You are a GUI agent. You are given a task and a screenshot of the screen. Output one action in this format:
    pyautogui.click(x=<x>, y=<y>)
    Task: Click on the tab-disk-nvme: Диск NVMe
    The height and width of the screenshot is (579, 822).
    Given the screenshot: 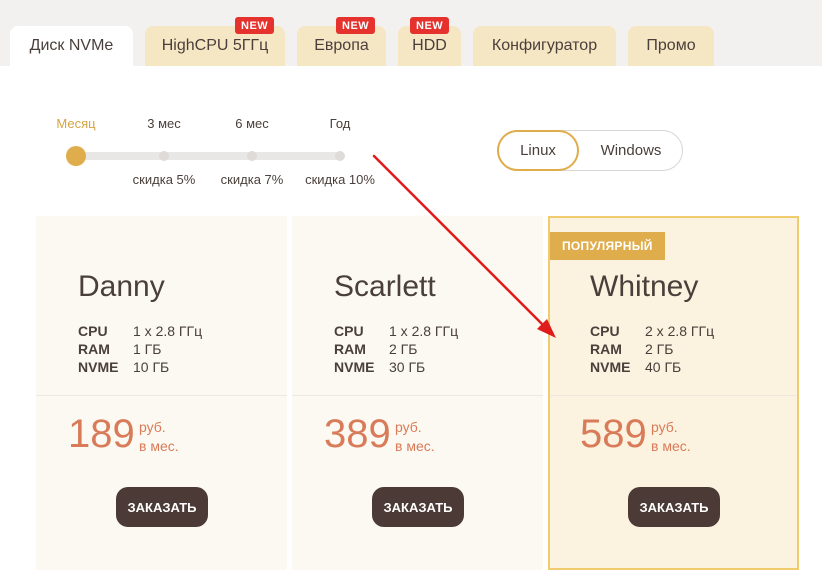 What is the action you would take?
    pyautogui.click(x=71, y=46)
    